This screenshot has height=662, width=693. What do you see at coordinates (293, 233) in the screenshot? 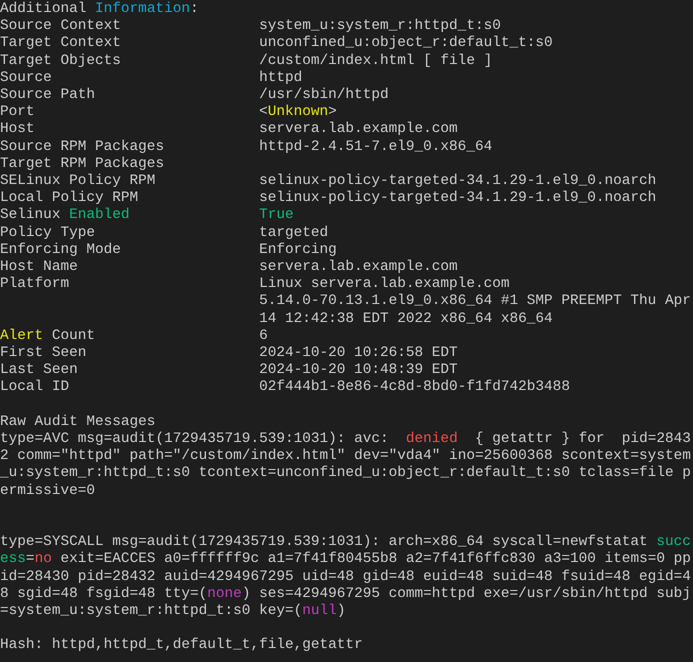
I see `field-value: targeted` at bounding box center [293, 233].